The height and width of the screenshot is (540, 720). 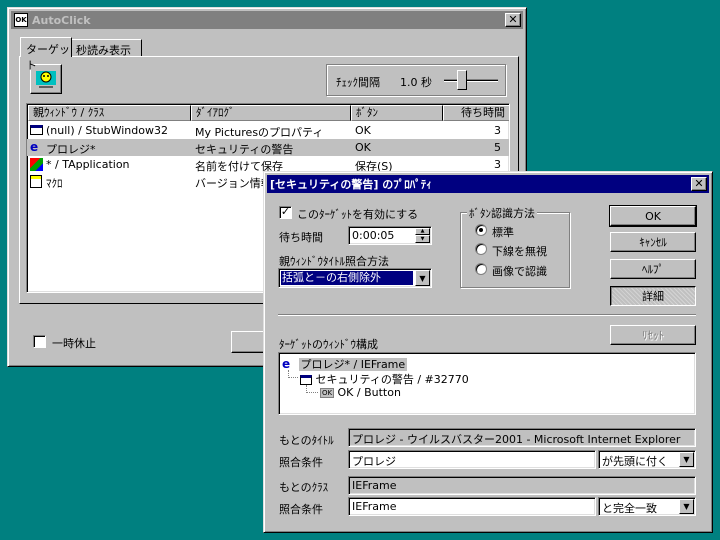 What do you see at coordinates (481, 249) in the screenshot?
I see `radio-ignore-underline` at bounding box center [481, 249].